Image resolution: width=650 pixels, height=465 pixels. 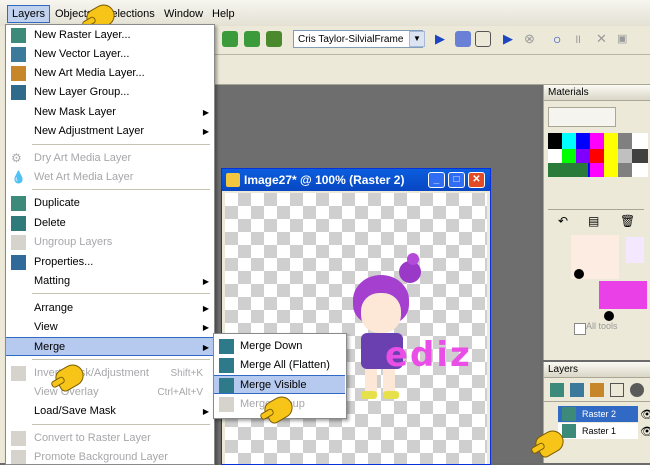 What do you see at coordinates (443, 39) in the screenshot?
I see `play-icon: ▶` at bounding box center [443, 39].